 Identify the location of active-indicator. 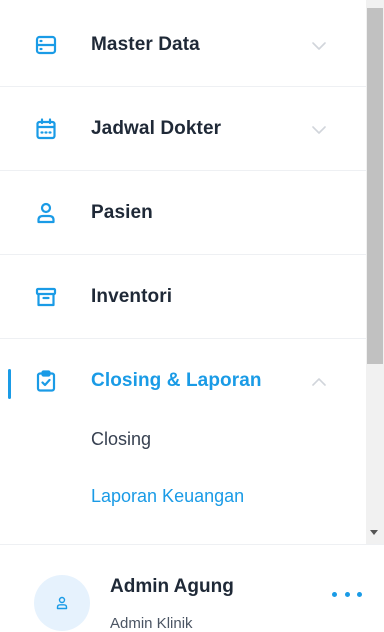
(9, 384).